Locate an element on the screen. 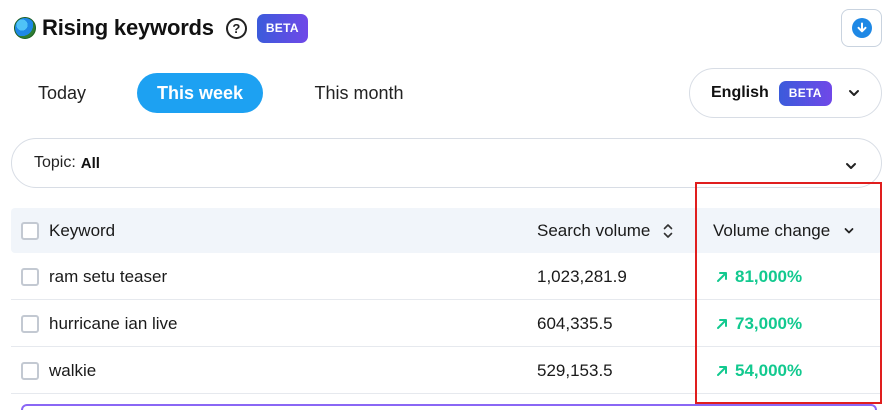  tab-this-week: This week is located at coordinates (200, 93).